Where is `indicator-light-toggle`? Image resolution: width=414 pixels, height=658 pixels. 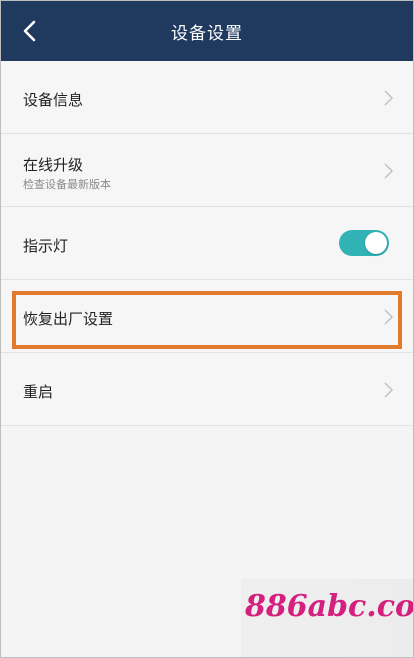 indicator-light-toggle is located at coordinates (364, 243).